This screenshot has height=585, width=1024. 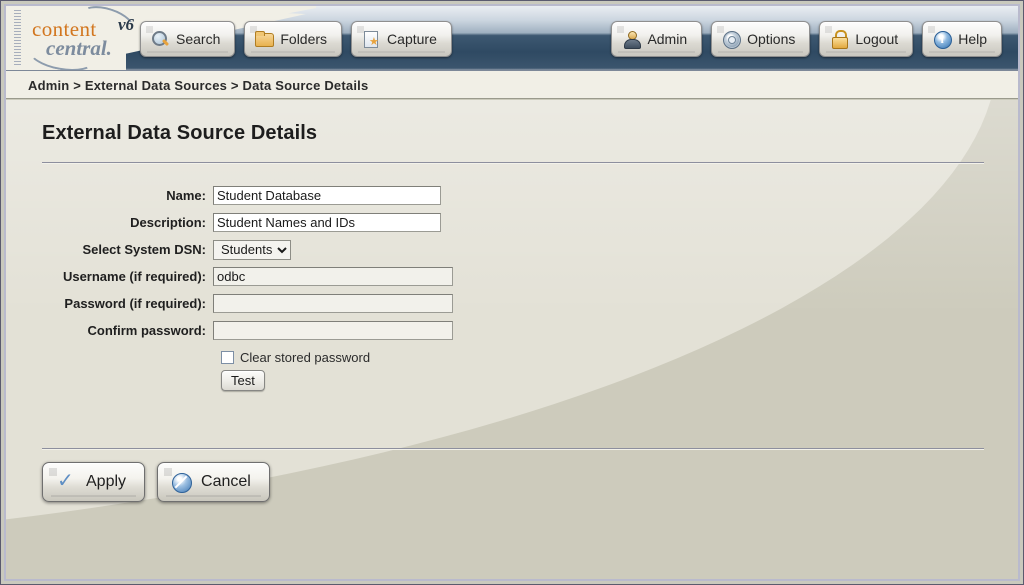 I want to click on toolbar-button-admin: Admin, so click(x=657, y=39).